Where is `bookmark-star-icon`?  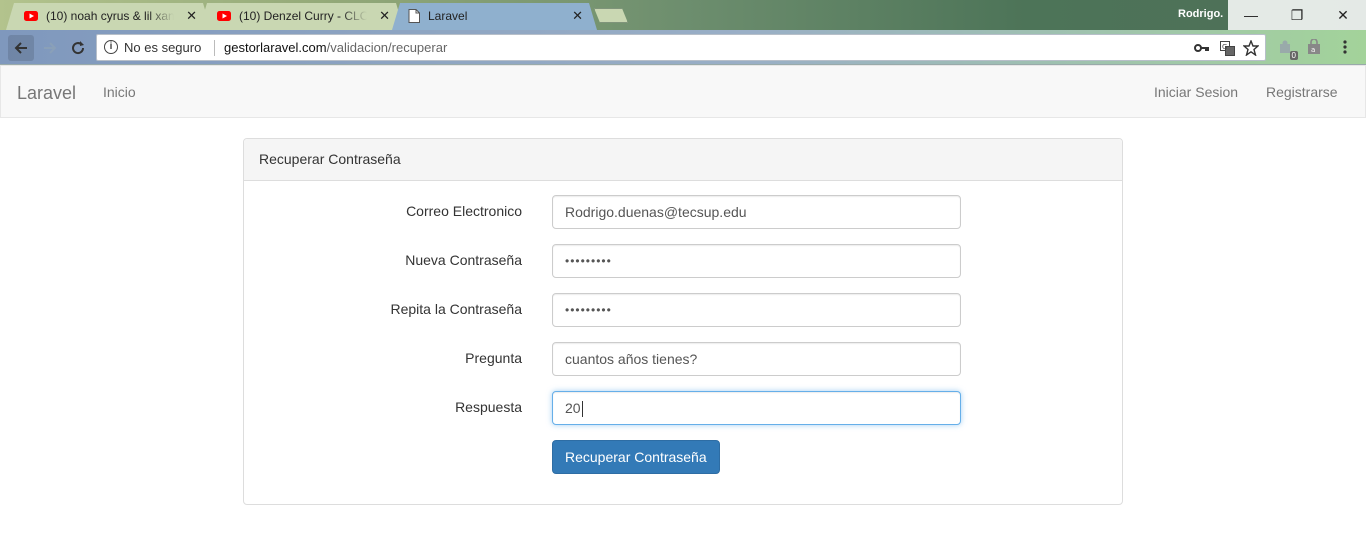
bookmark-star-icon is located at coordinates (1251, 48).